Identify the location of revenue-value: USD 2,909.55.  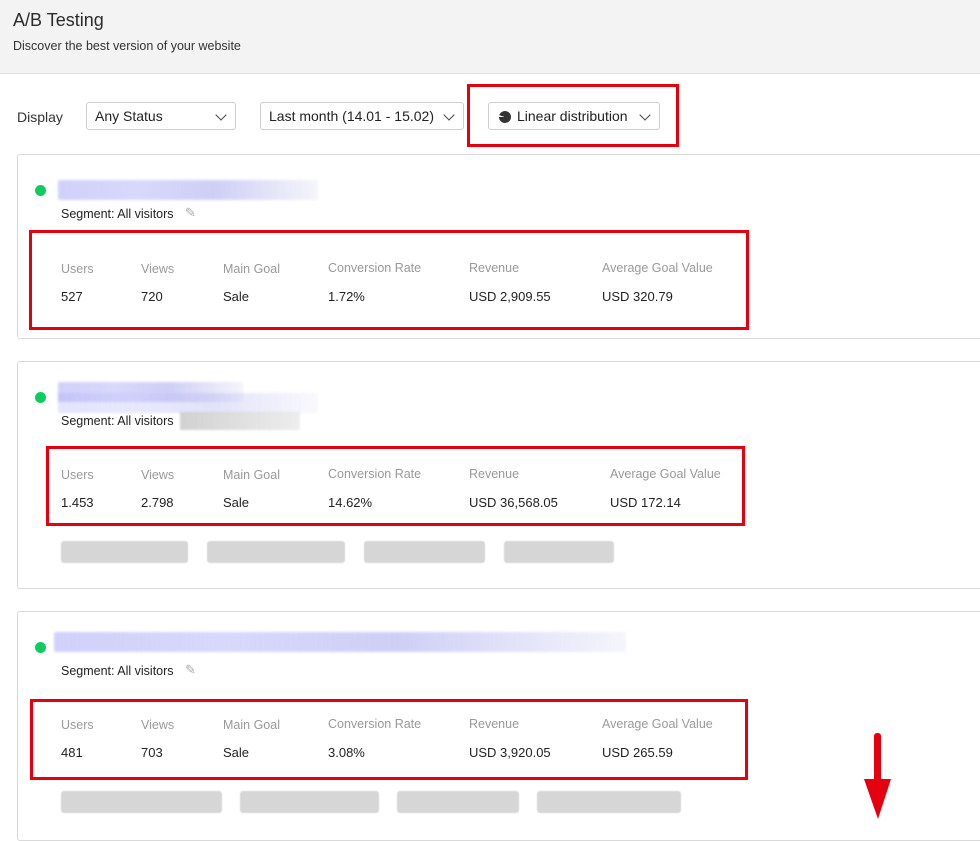
(510, 296).